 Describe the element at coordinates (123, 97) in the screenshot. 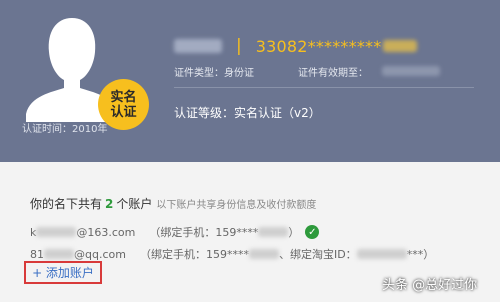

I see `badge-line1: 实名` at that location.